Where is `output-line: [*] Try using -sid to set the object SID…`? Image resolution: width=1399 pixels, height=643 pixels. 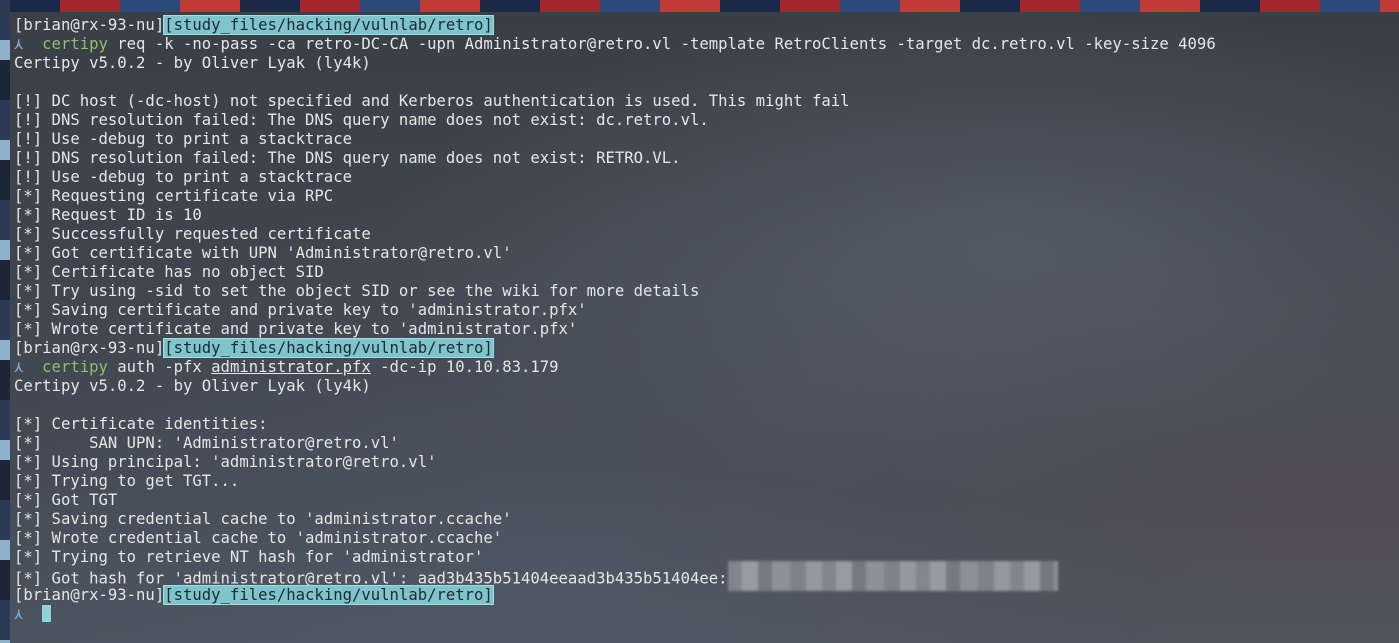 output-line: [*] Try using -sid to set the object SID… is located at coordinates (357, 291).